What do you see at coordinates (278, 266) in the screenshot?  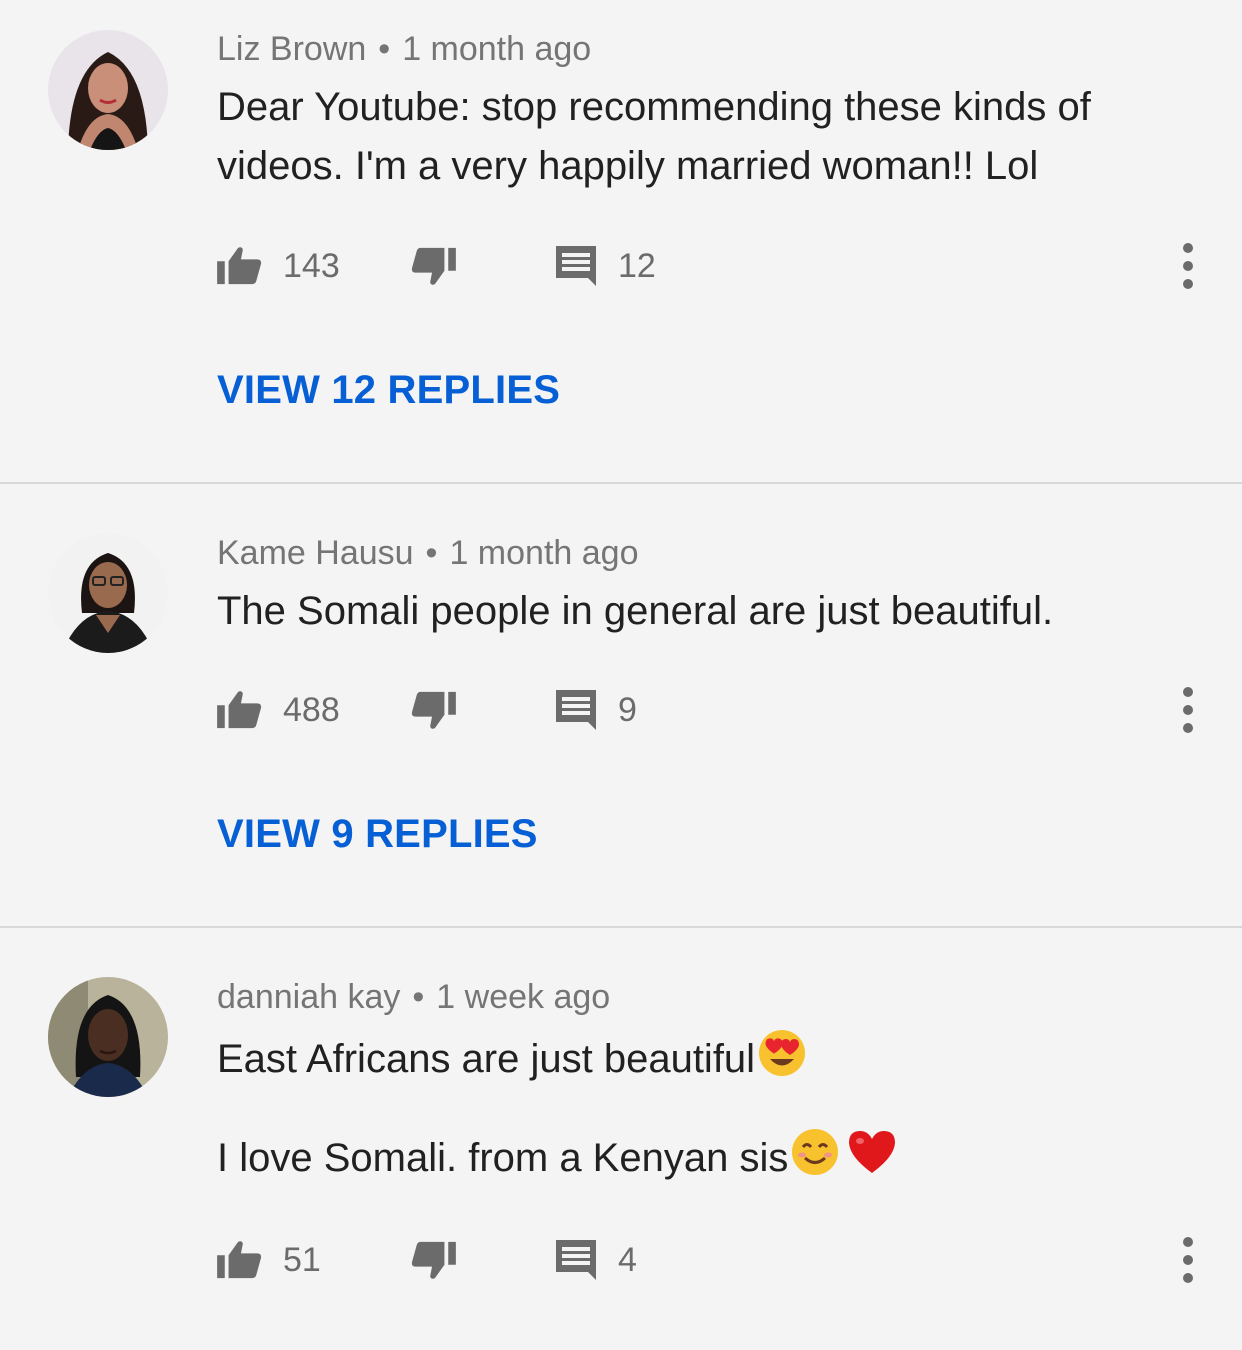 I see `like-button: 143` at bounding box center [278, 266].